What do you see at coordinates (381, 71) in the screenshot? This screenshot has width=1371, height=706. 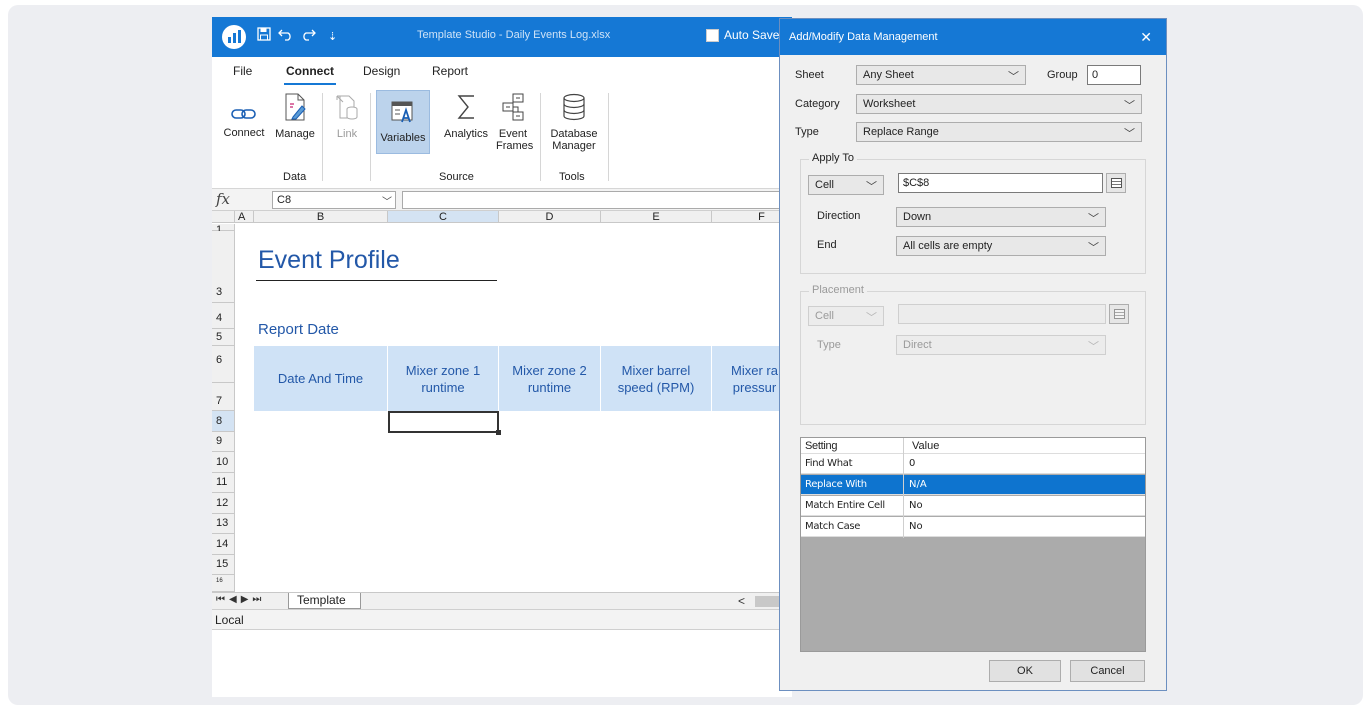 I see `menu-design: Design` at bounding box center [381, 71].